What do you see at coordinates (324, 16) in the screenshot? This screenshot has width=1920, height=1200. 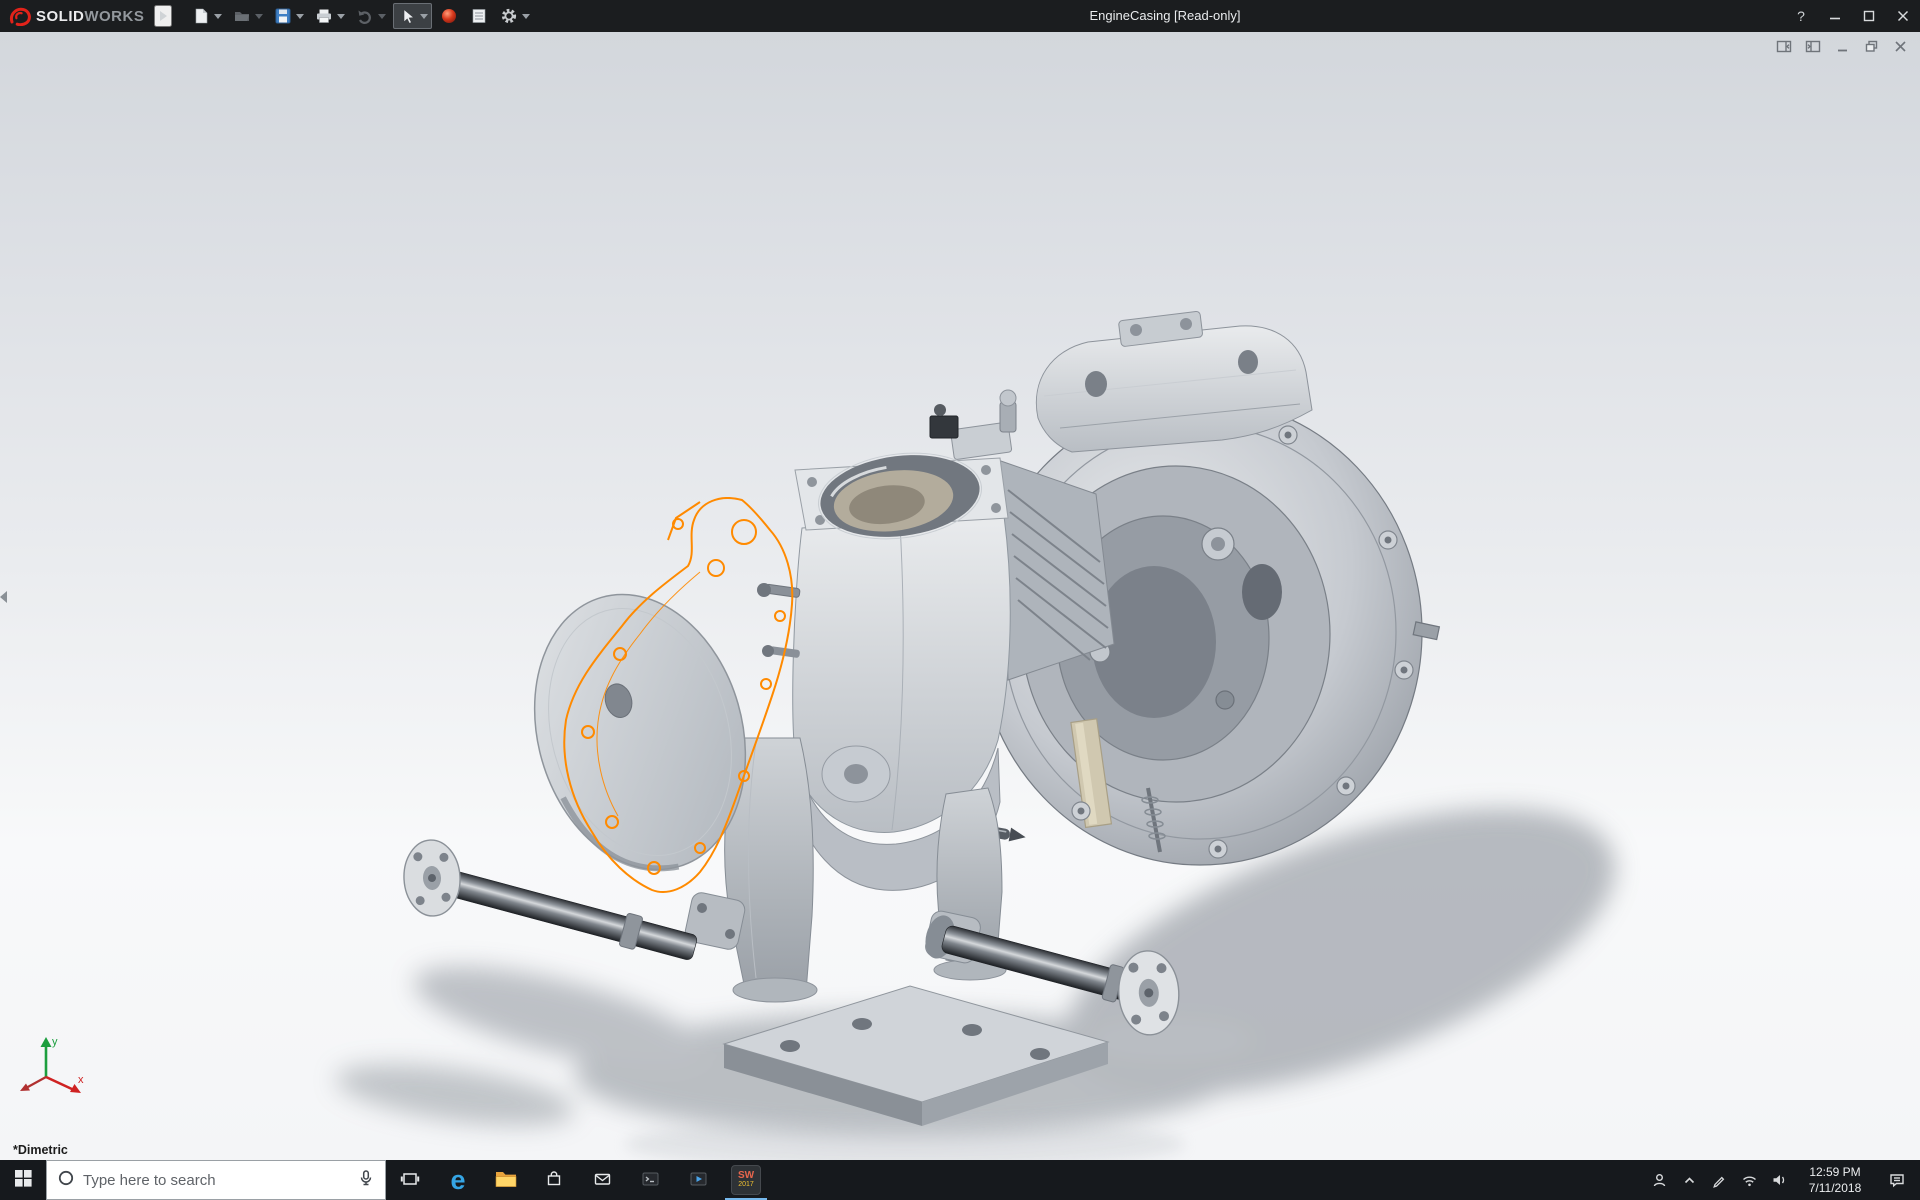 I see `print-icon` at bounding box center [324, 16].